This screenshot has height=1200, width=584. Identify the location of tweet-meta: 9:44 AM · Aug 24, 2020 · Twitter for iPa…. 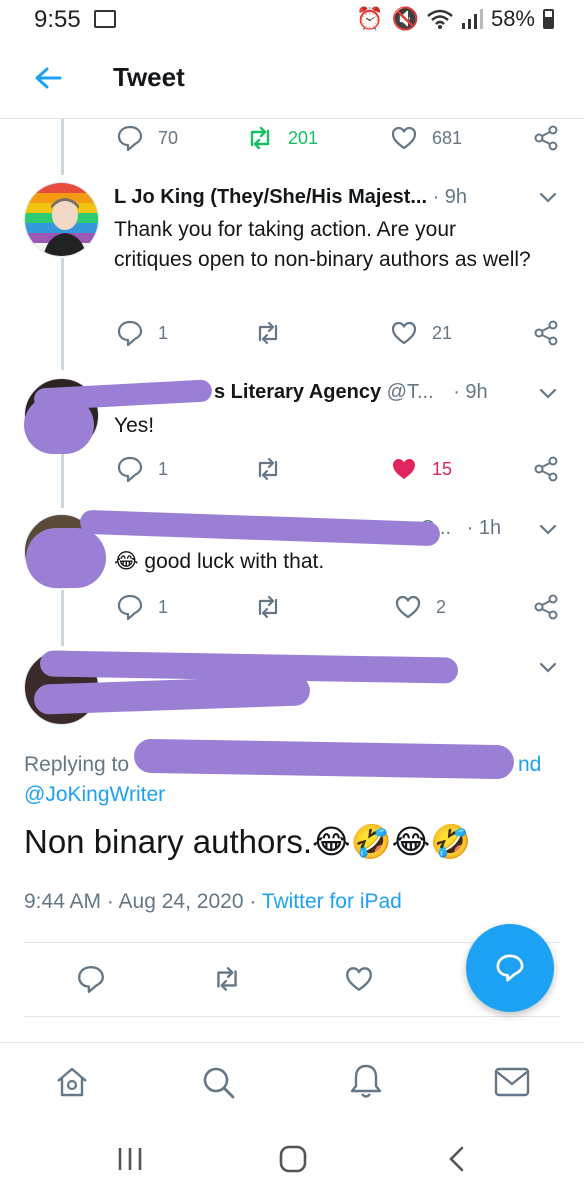
(213, 902).